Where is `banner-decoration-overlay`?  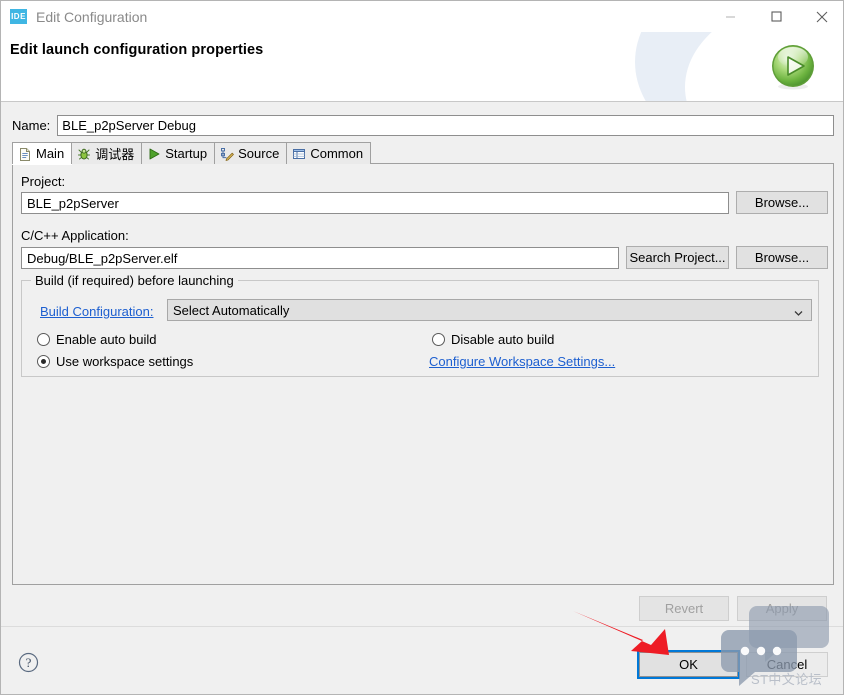 banner-decoration-overlay is located at coordinates (764, 67).